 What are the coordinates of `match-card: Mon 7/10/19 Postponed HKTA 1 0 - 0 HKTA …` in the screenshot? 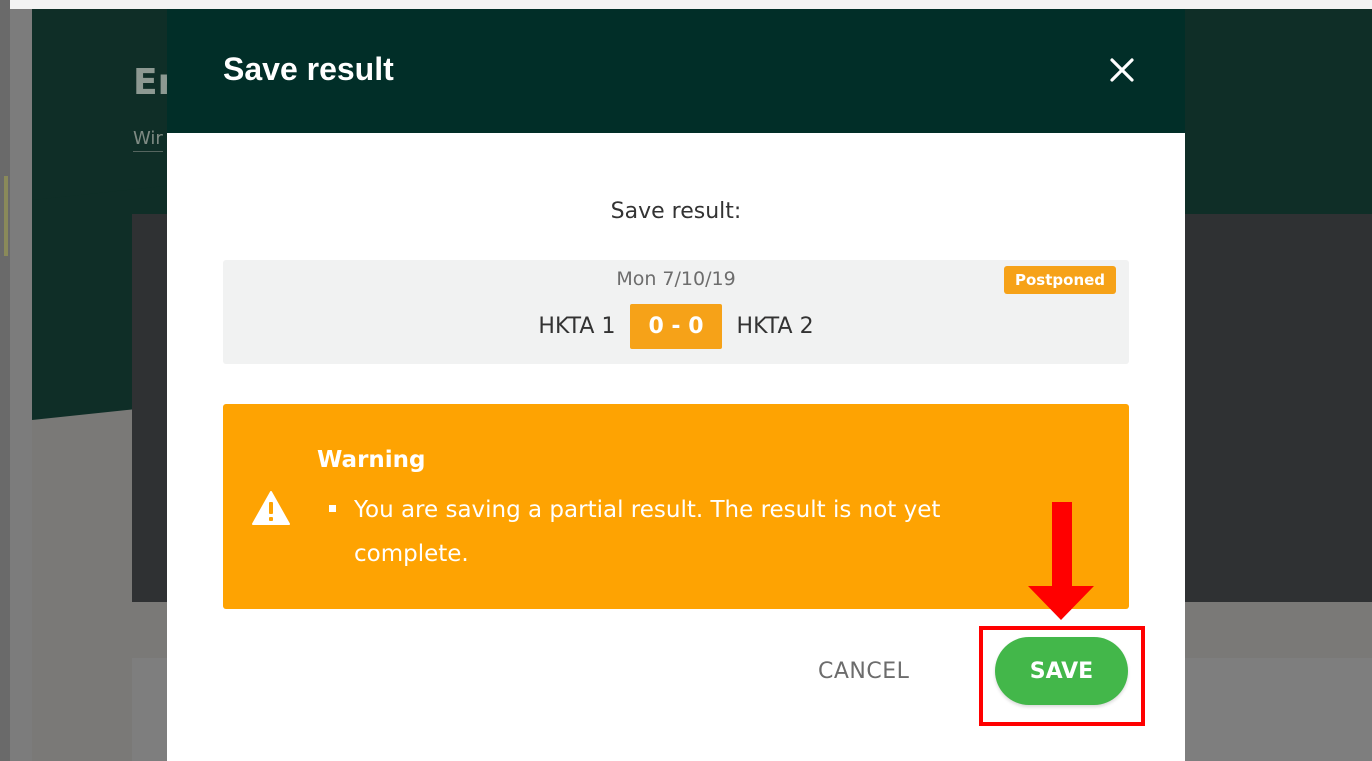 It's located at (676, 312).